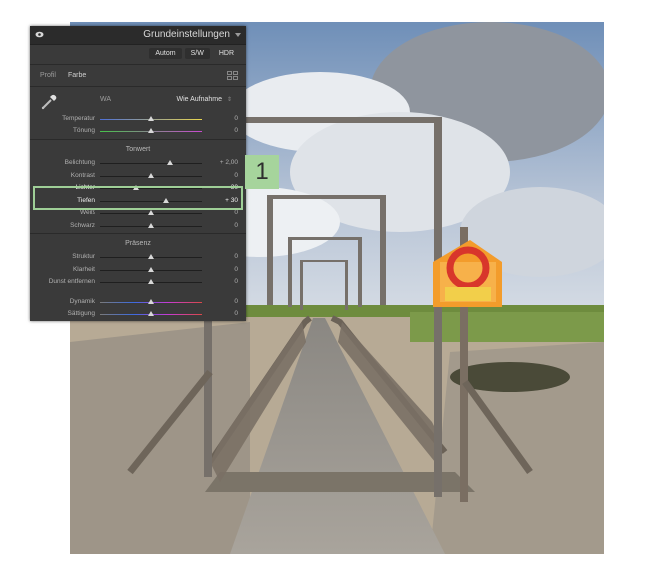 The width and height of the screenshot is (651, 578). Describe the element at coordinates (138, 270) in the screenshot. I see `slider-row: Klarheit 0` at that location.